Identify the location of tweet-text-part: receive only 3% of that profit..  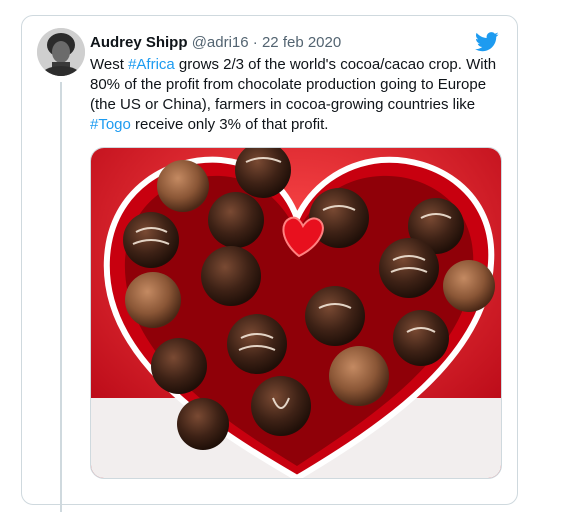
(229, 124).